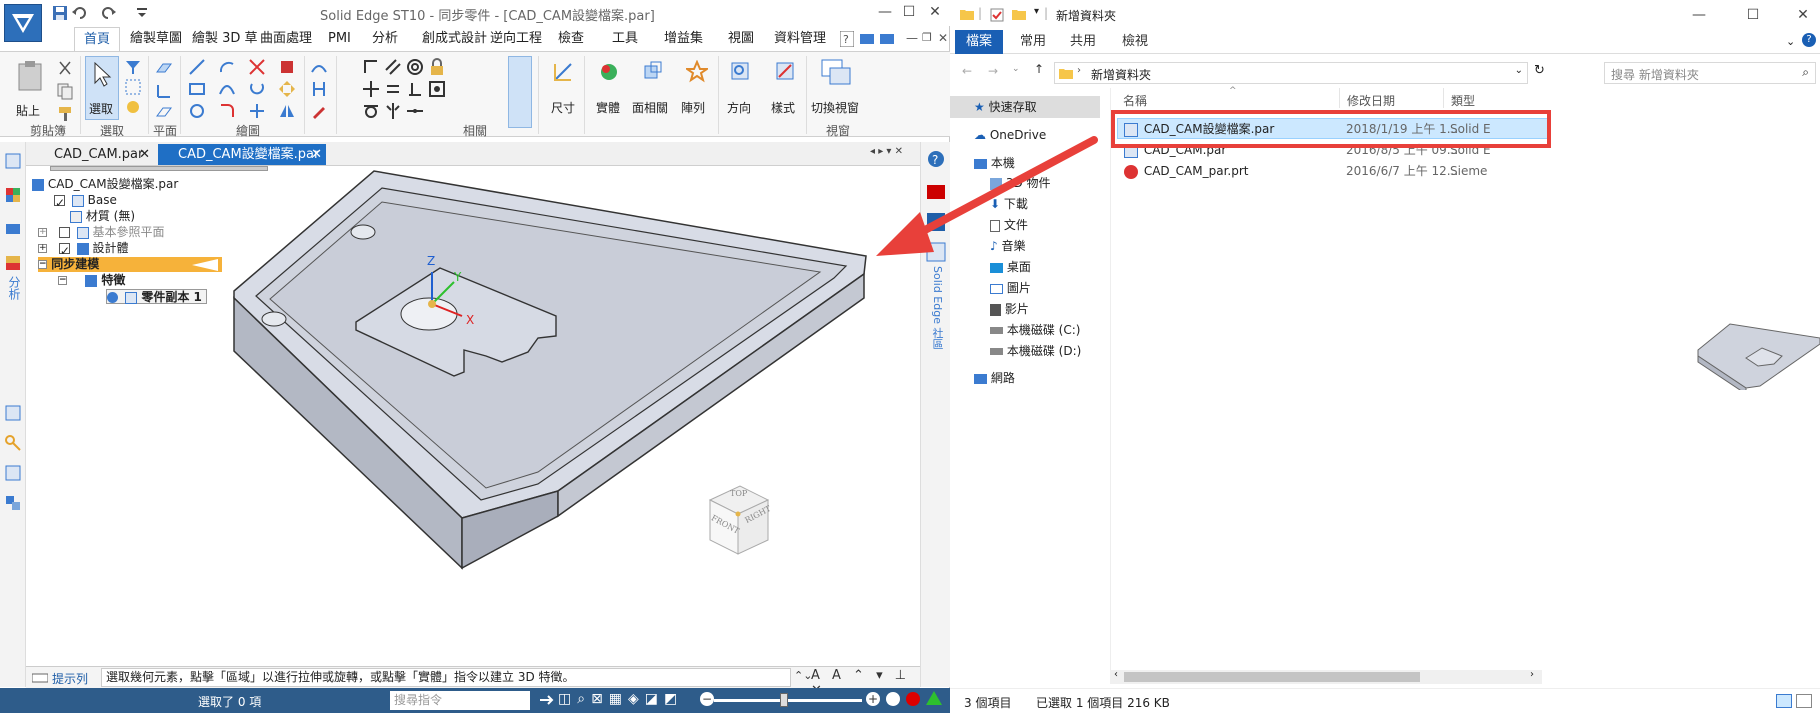 The image size is (1820, 713). Describe the element at coordinates (13, 263) in the screenshot. I see `analysis-icon` at that location.